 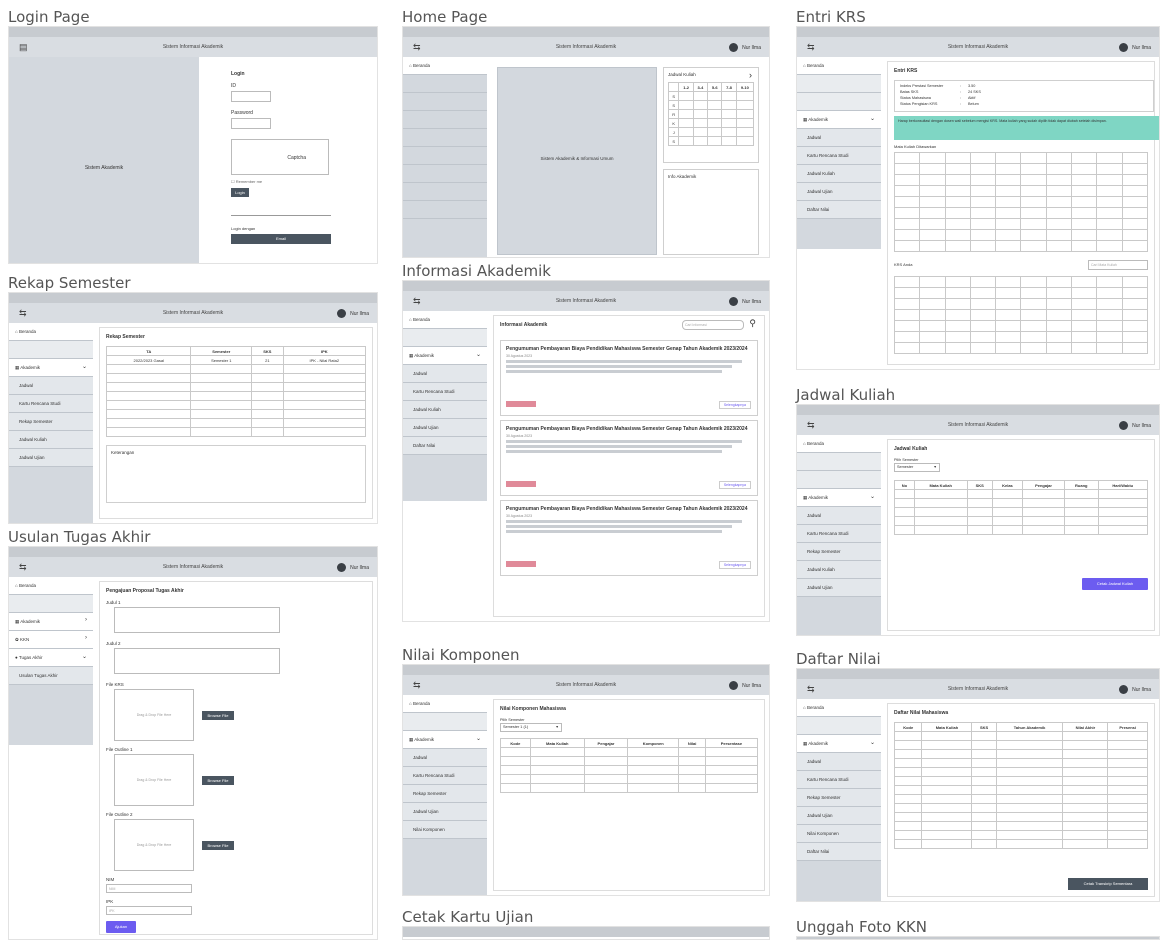 I want to click on sidebar-item-usulan: Usulan Tugas Akhir, so click(x=51, y=676).